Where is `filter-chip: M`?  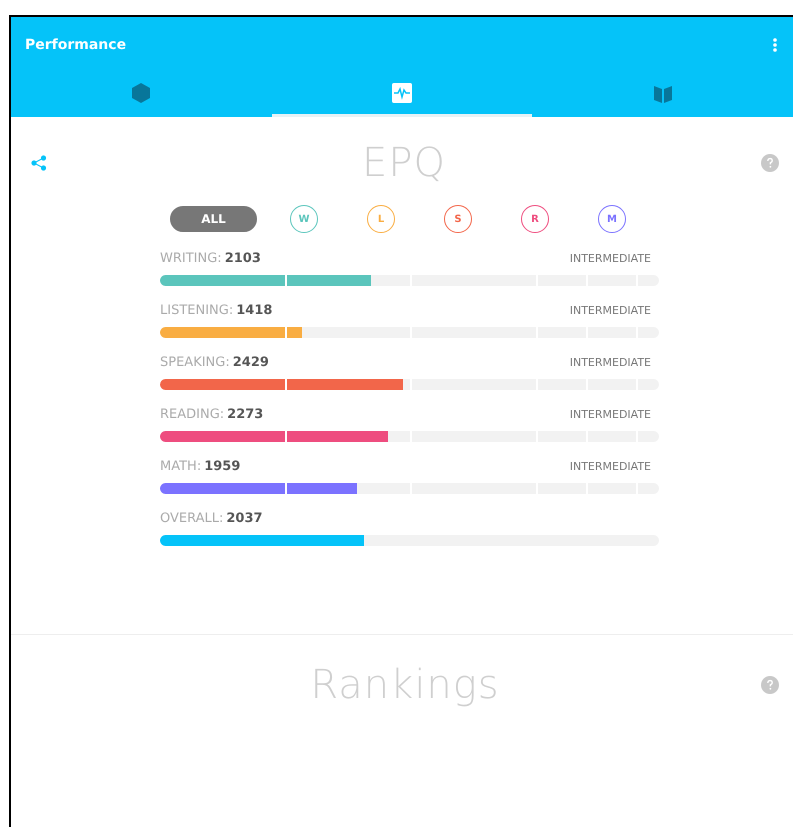 filter-chip: M is located at coordinates (612, 219).